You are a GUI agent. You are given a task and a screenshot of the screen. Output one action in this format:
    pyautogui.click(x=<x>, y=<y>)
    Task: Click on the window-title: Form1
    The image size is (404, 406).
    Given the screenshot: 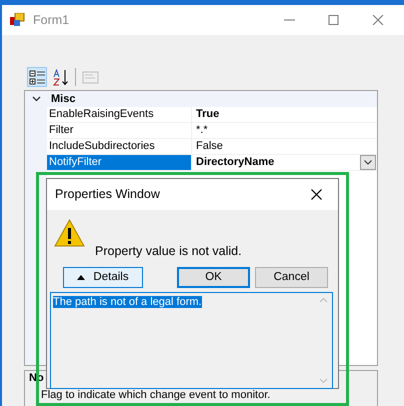 What is the action you would take?
    pyautogui.click(x=51, y=20)
    